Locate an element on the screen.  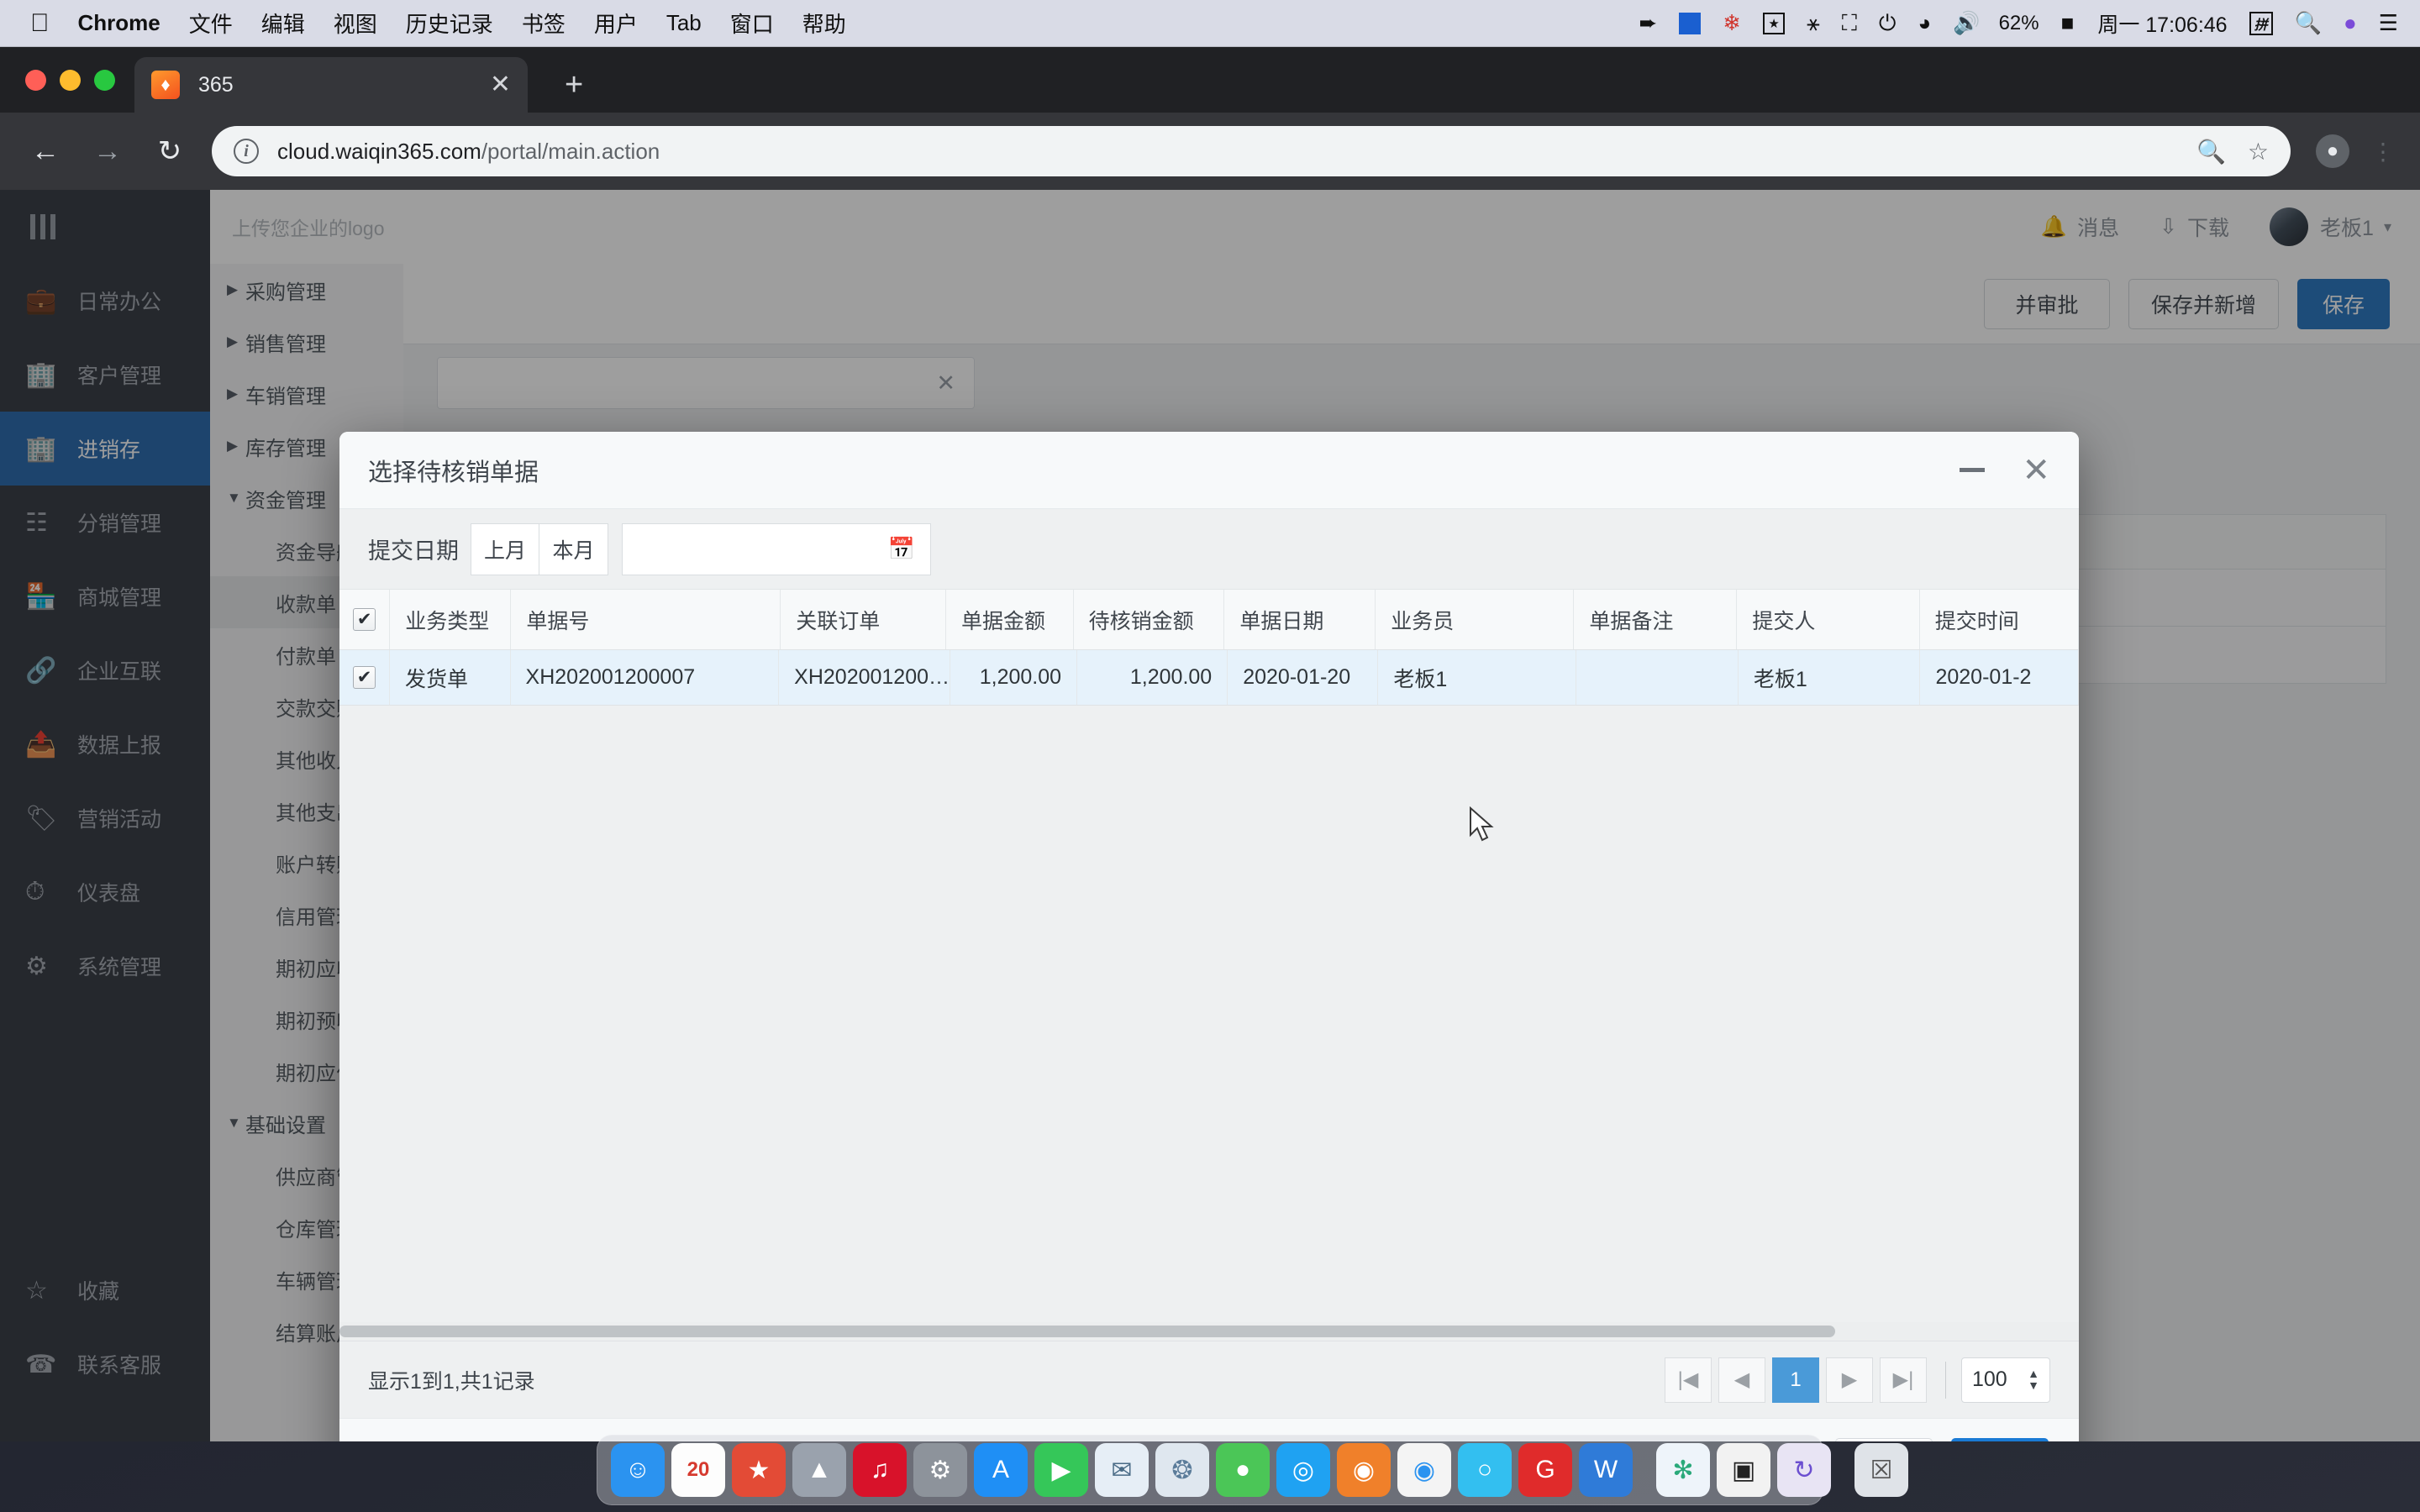
maximize-window-button is located at coordinates (105, 80).